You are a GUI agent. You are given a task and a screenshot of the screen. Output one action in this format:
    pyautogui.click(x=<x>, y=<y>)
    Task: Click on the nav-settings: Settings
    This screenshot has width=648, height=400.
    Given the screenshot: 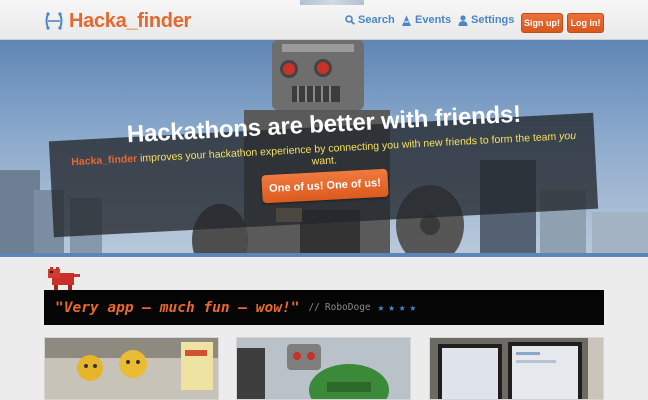 What is the action you would take?
    pyautogui.click(x=486, y=20)
    